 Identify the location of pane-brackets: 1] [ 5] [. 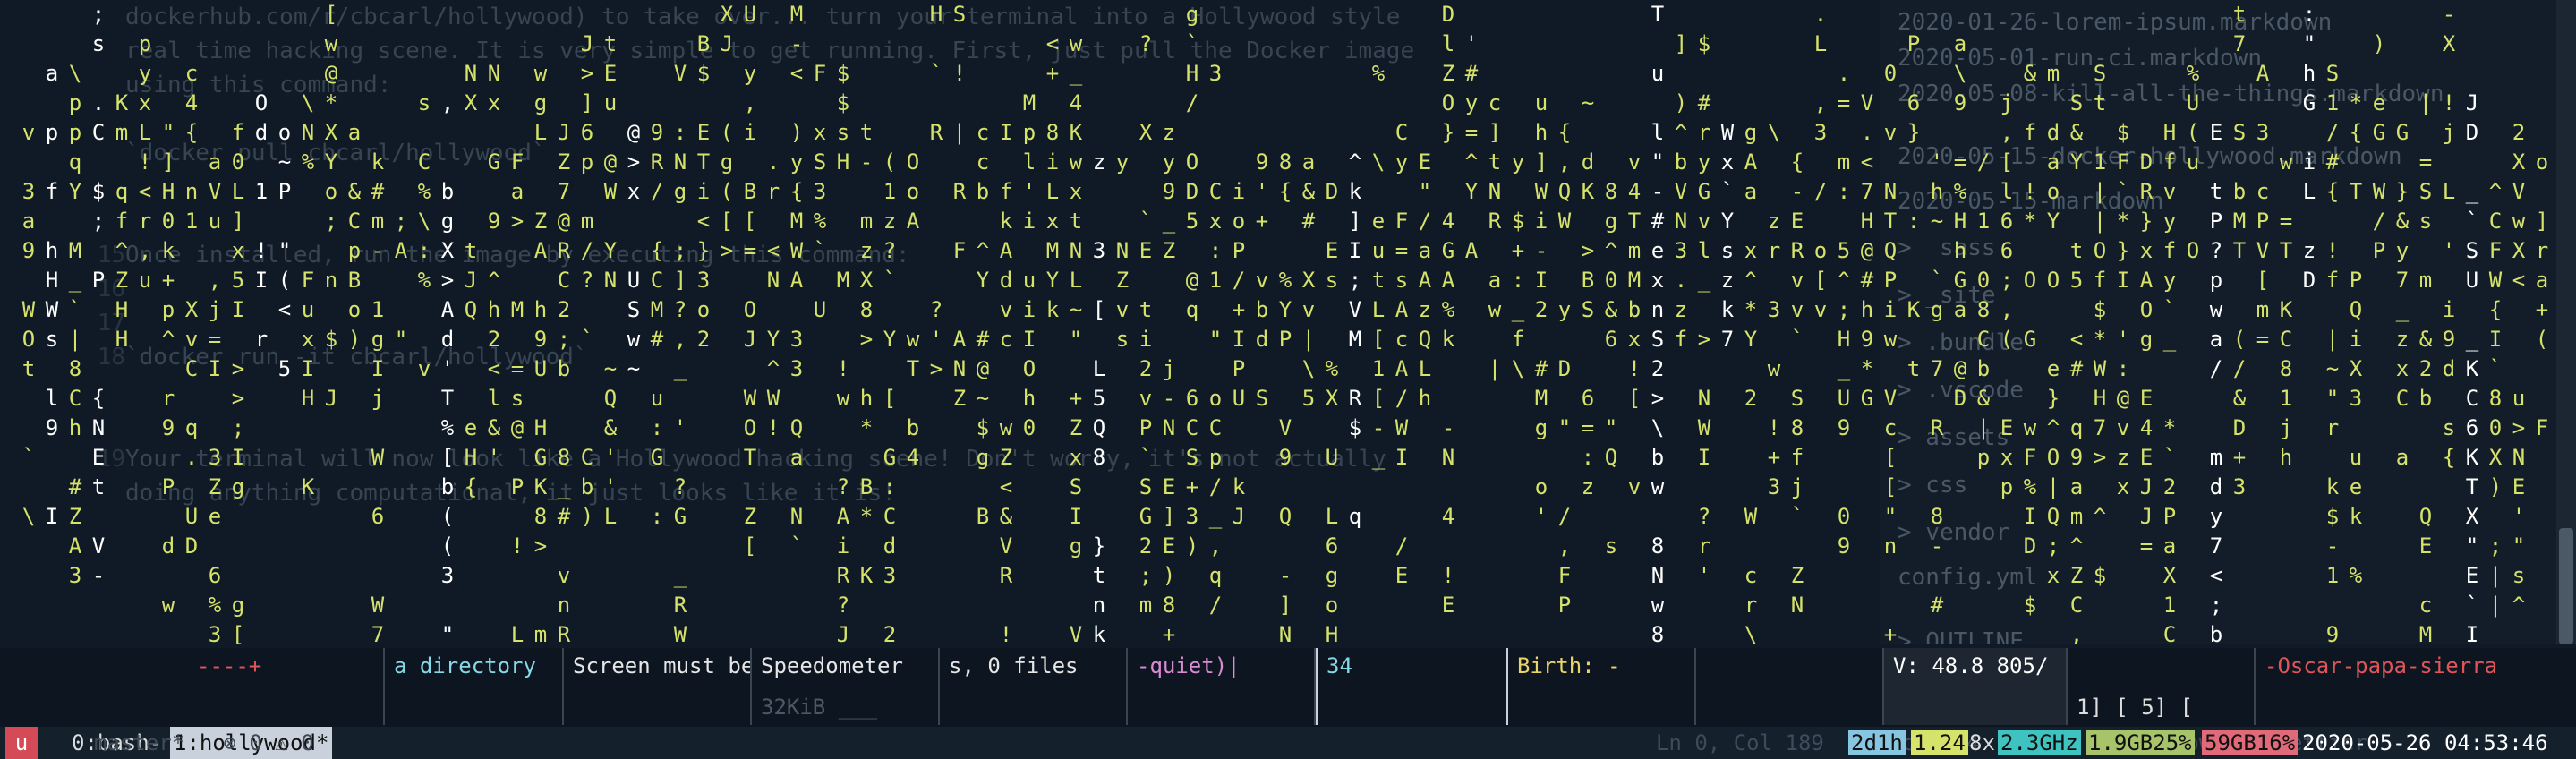
(2162, 686).